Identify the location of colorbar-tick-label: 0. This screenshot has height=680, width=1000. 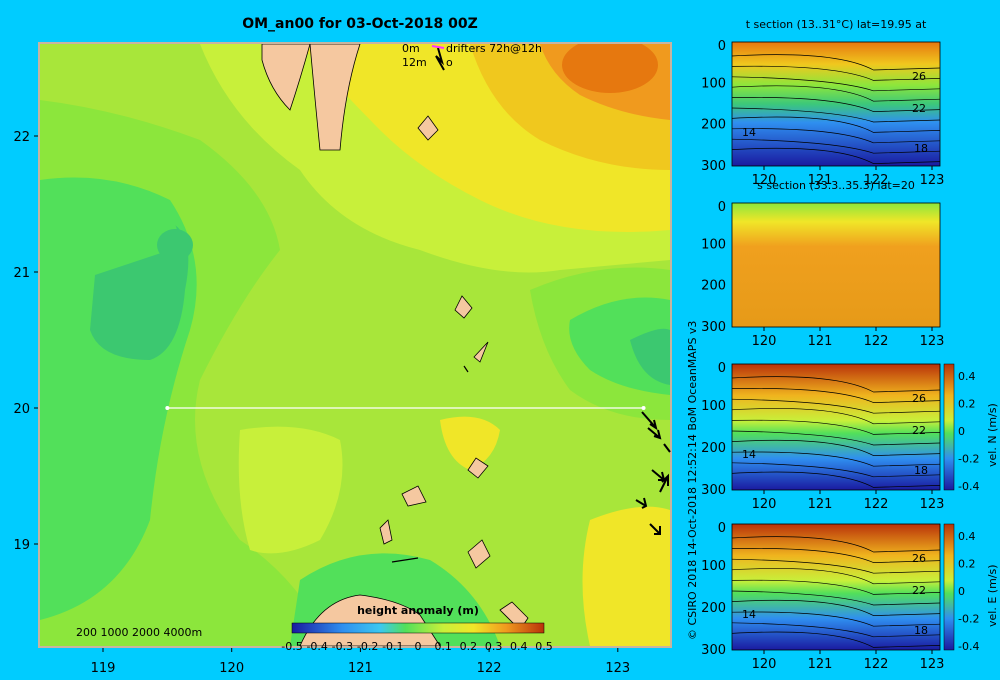
(418, 646).